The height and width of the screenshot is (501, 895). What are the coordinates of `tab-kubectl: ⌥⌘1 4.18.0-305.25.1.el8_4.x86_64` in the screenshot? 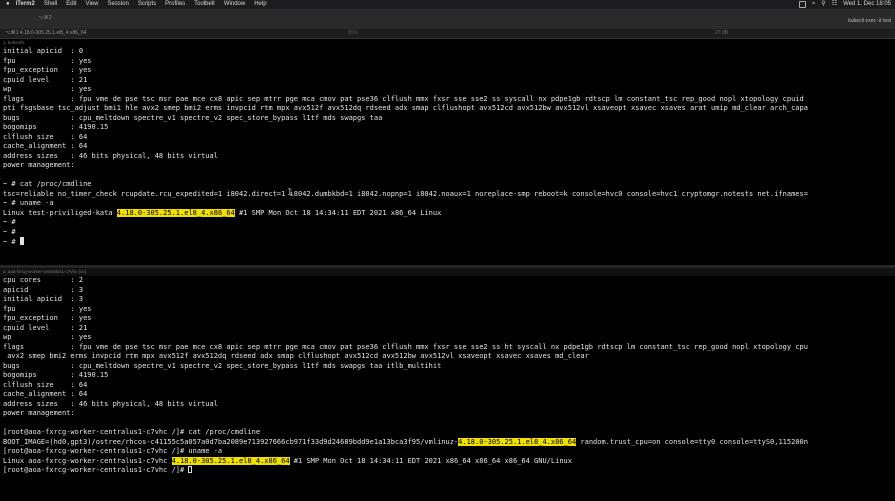 It's located at (45, 33).